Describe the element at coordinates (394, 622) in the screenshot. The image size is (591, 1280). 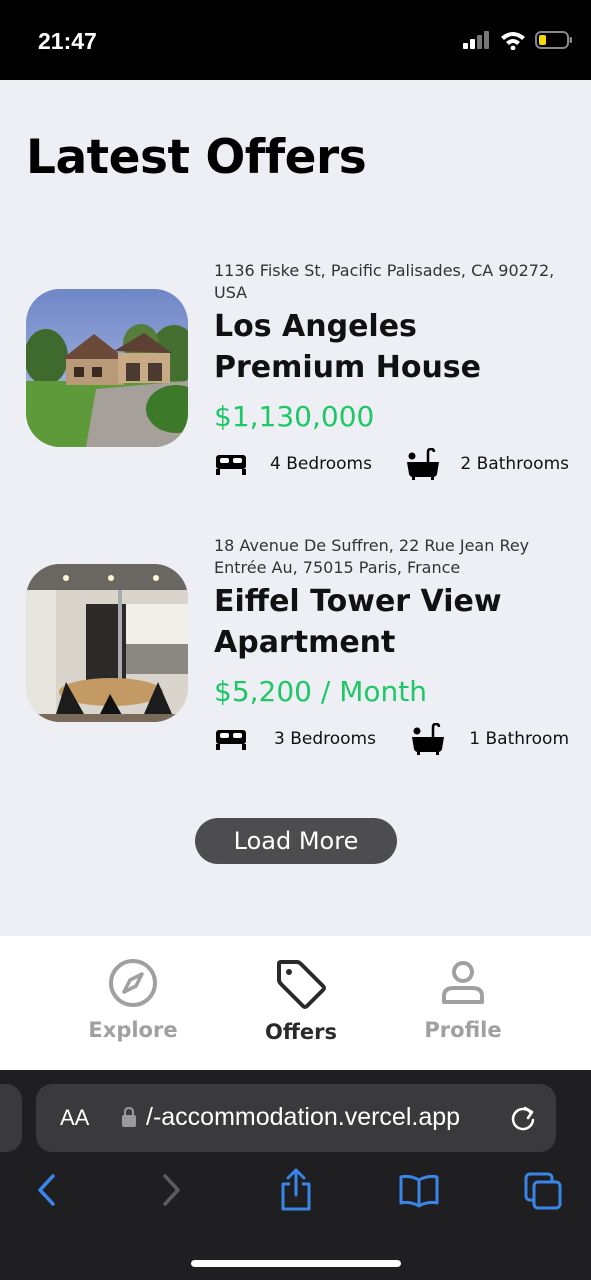
I see `offer-name: Eiffel Tower View Apartment` at that location.